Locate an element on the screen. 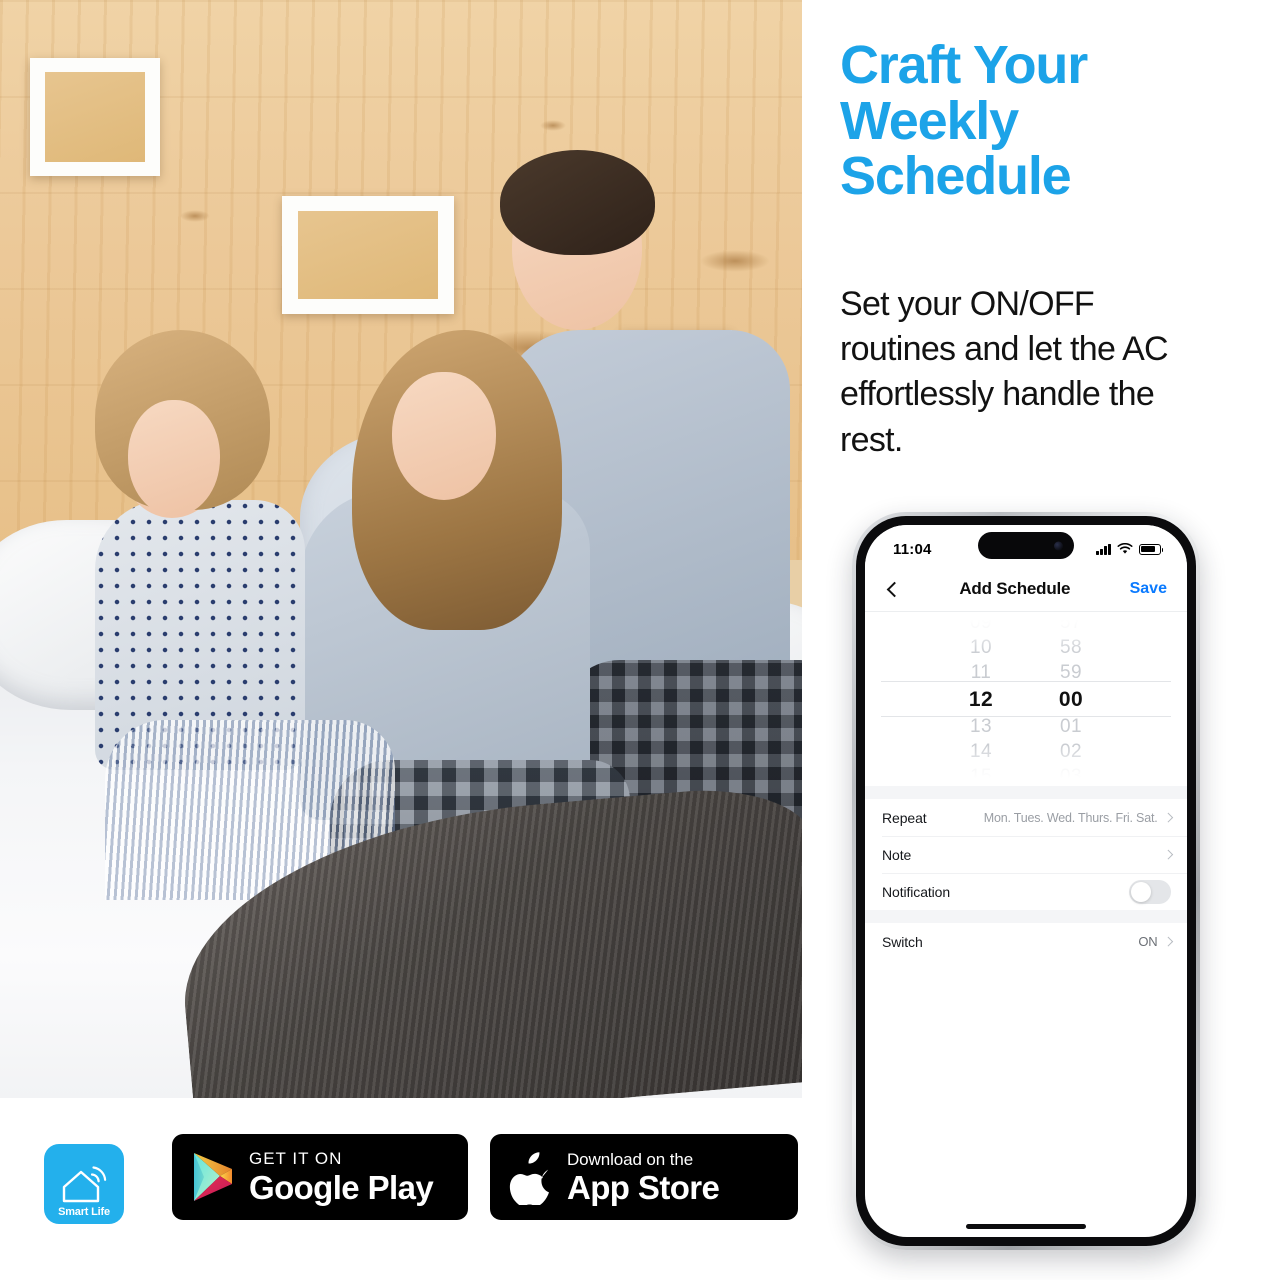 This screenshot has width=1280, height=1280. smart-life-app-icon: Smart Life is located at coordinates (84, 1184).